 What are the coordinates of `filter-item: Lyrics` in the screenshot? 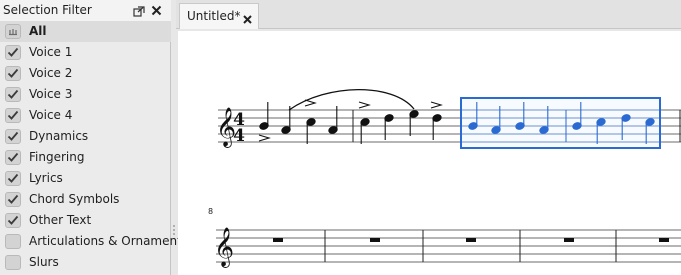 It's located at (85, 178).